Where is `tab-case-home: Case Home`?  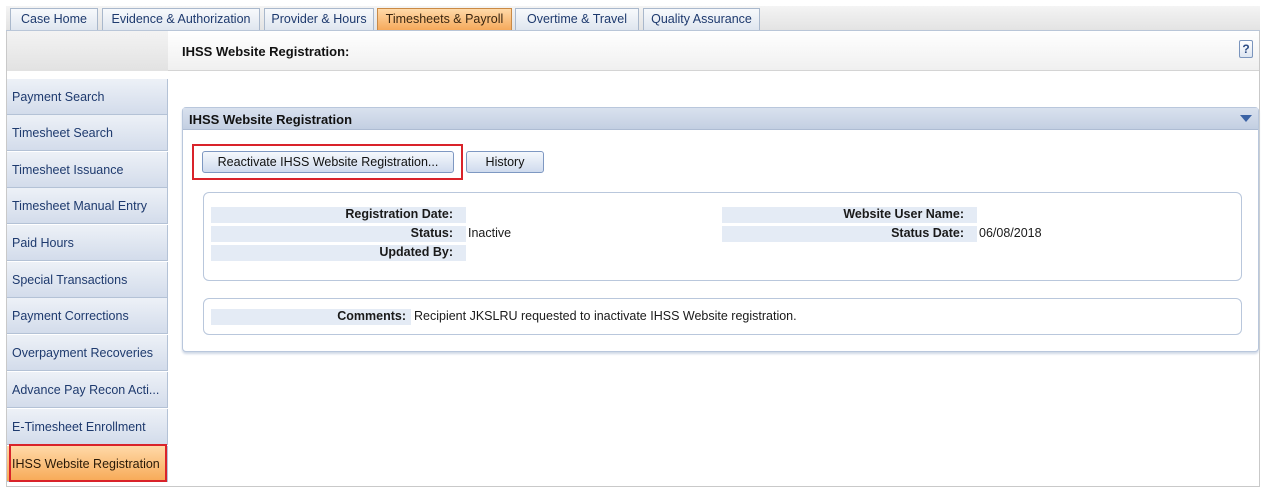
tab-case-home: Case Home is located at coordinates (54, 19).